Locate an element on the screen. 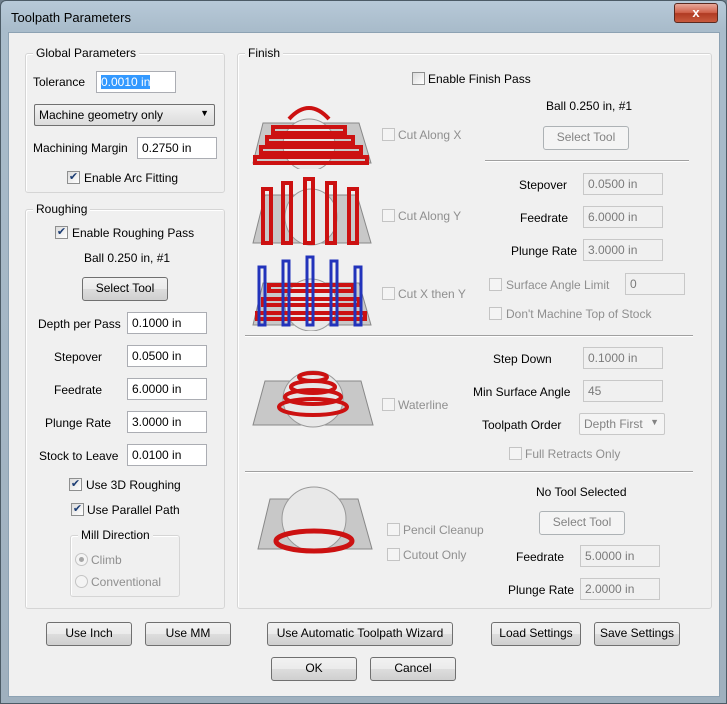 This screenshot has width=727, height=704. ok-button: OK is located at coordinates (314, 669).